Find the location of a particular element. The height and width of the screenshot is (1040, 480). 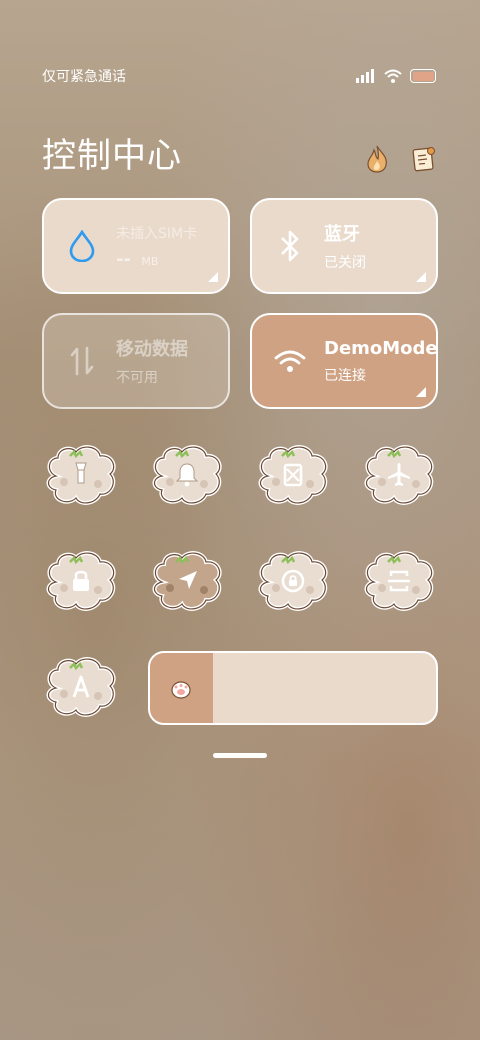

brightness-slider-fill is located at coordinates (181, 688).